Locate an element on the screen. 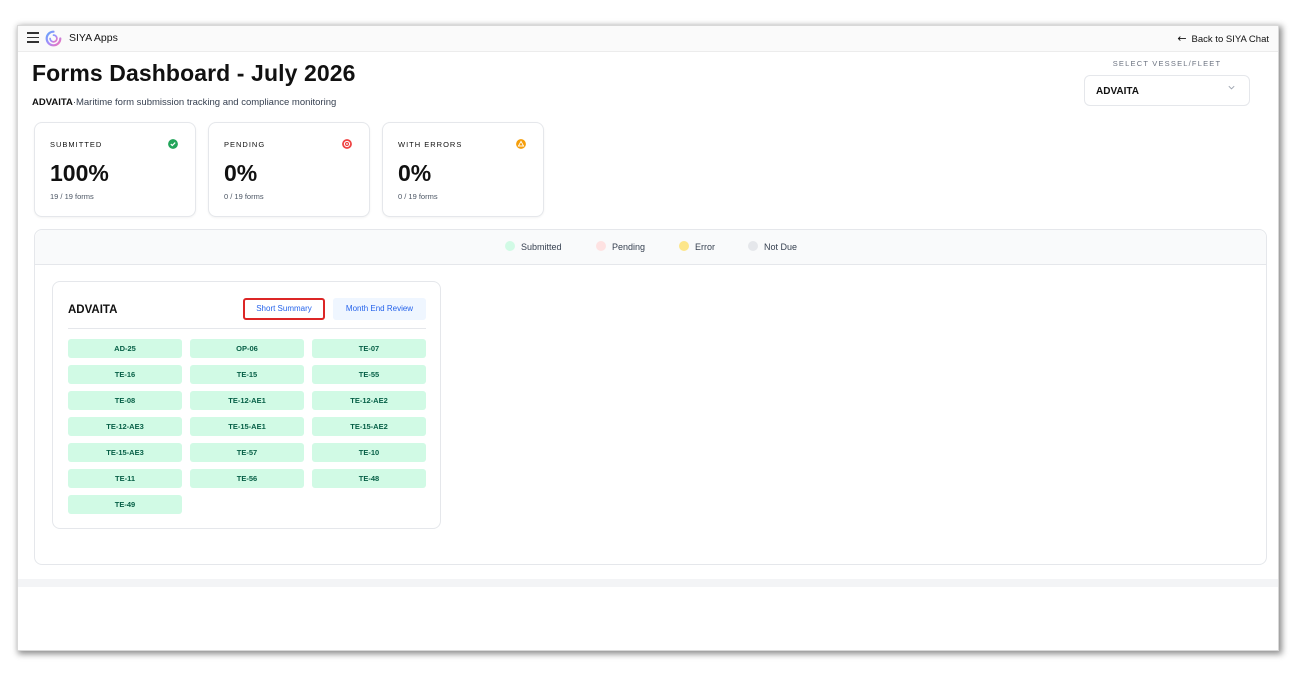 This screenshot has height=675, width=1307. short-summary-button: Short Summary is located at coordinates (284, 309).